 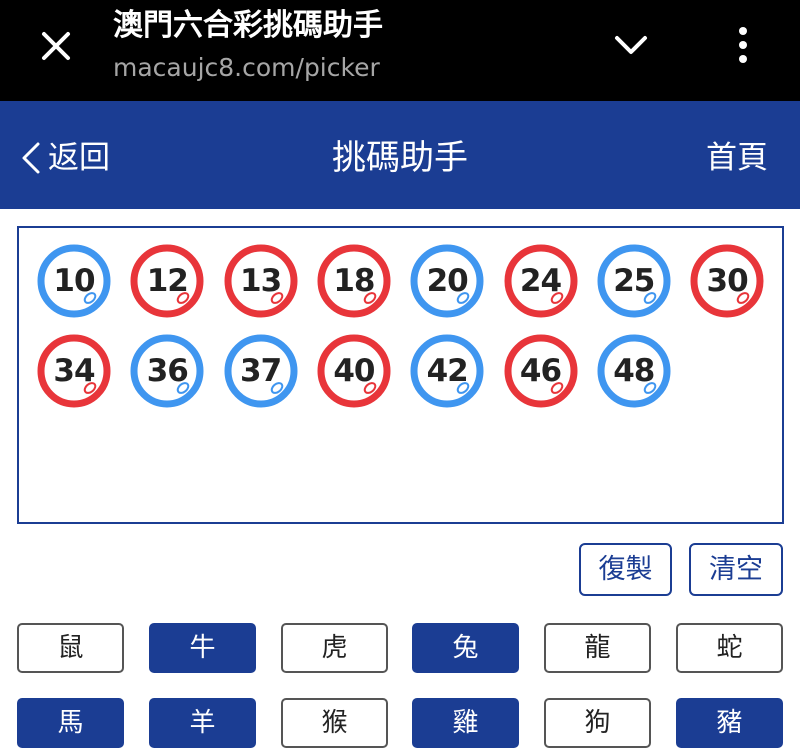 I want to click on number-ball: 34, so click(x=74, y=371).